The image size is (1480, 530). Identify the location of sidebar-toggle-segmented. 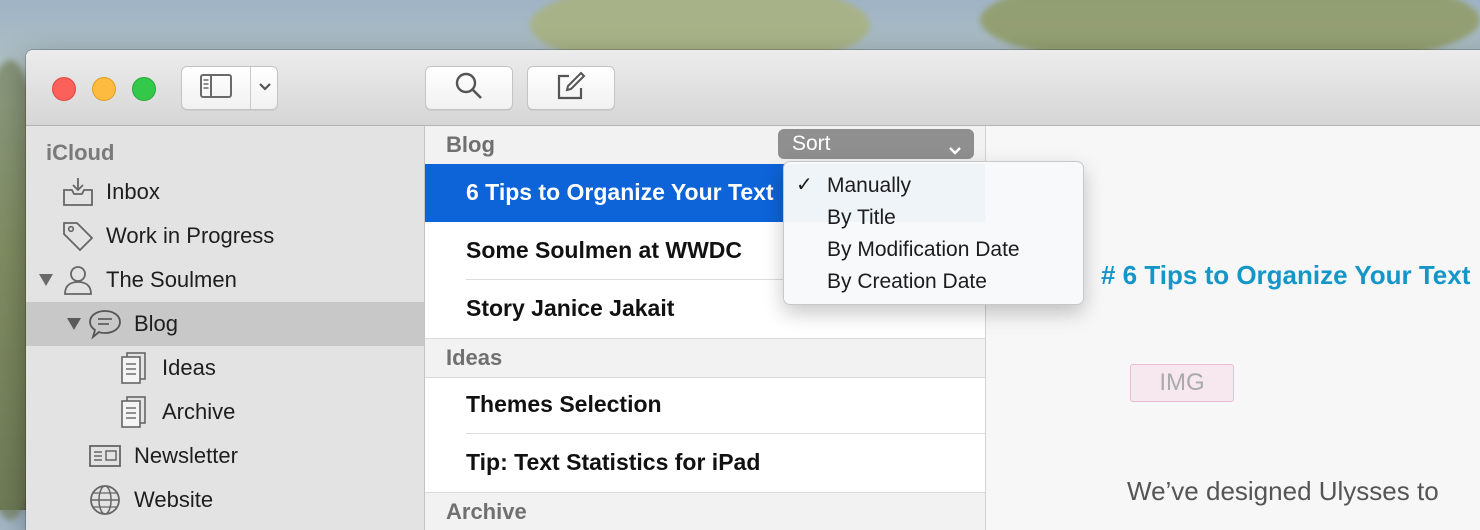
(229, 88).